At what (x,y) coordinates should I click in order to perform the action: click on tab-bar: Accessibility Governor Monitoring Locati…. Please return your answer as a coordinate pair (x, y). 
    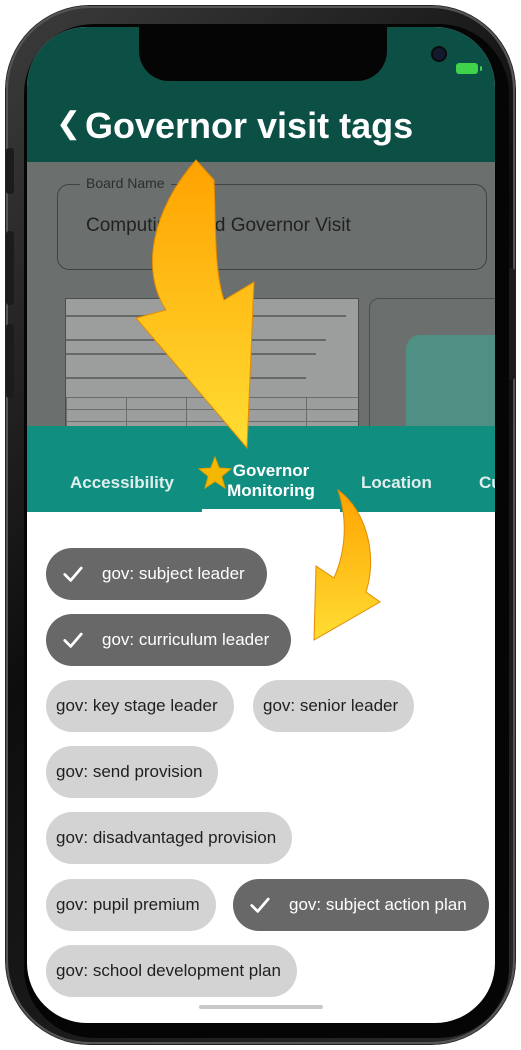
    Looking at the image, I should click on (261, 469).